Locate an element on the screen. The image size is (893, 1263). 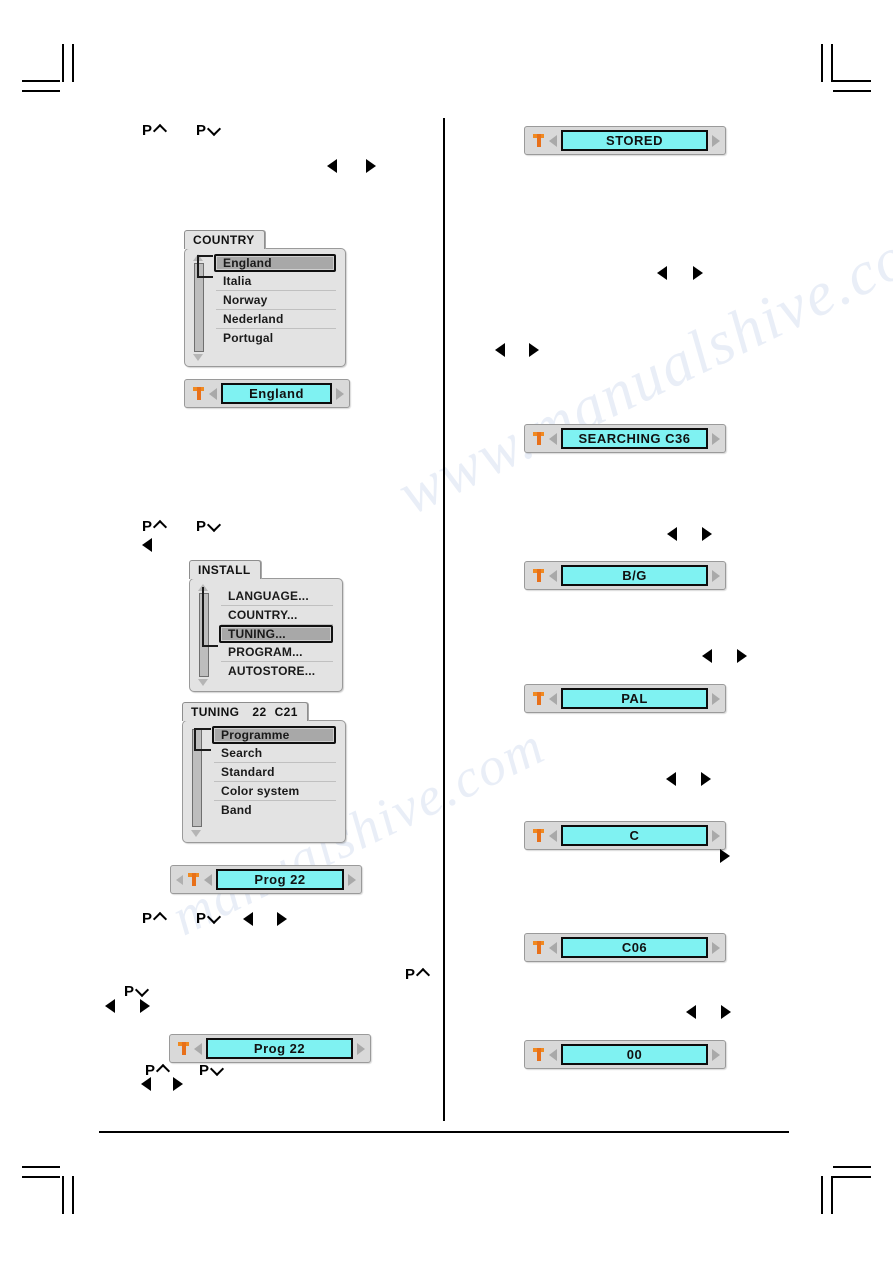
key-hint-program-down-5: P is located at coordinates (137, 991).